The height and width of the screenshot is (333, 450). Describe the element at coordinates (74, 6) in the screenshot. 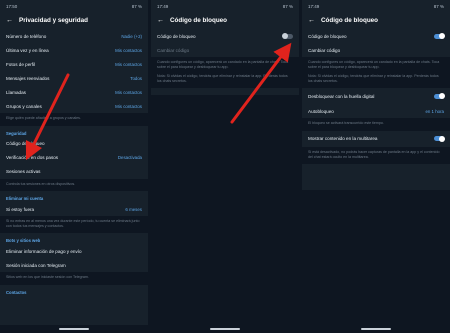

I see `status-bar: 17:50 87 %` at that location.